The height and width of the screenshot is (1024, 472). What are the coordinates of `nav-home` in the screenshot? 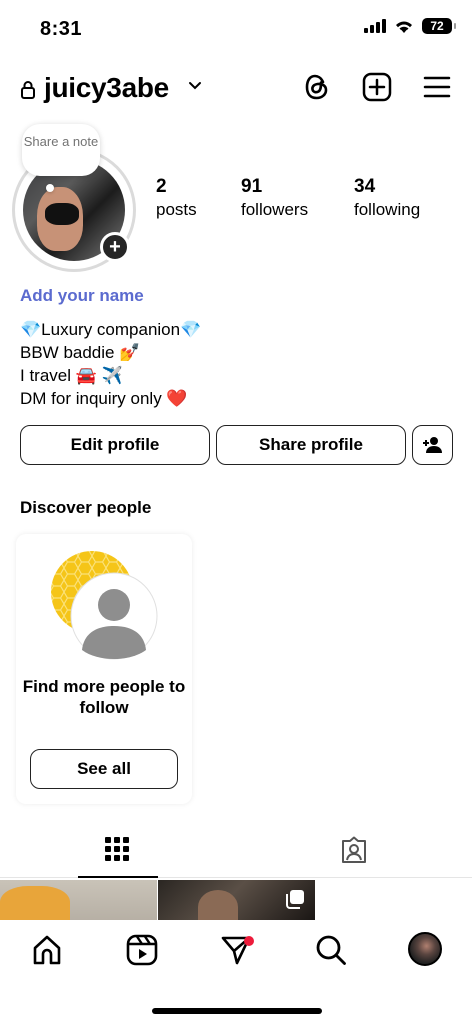 It's located at (47, 952).